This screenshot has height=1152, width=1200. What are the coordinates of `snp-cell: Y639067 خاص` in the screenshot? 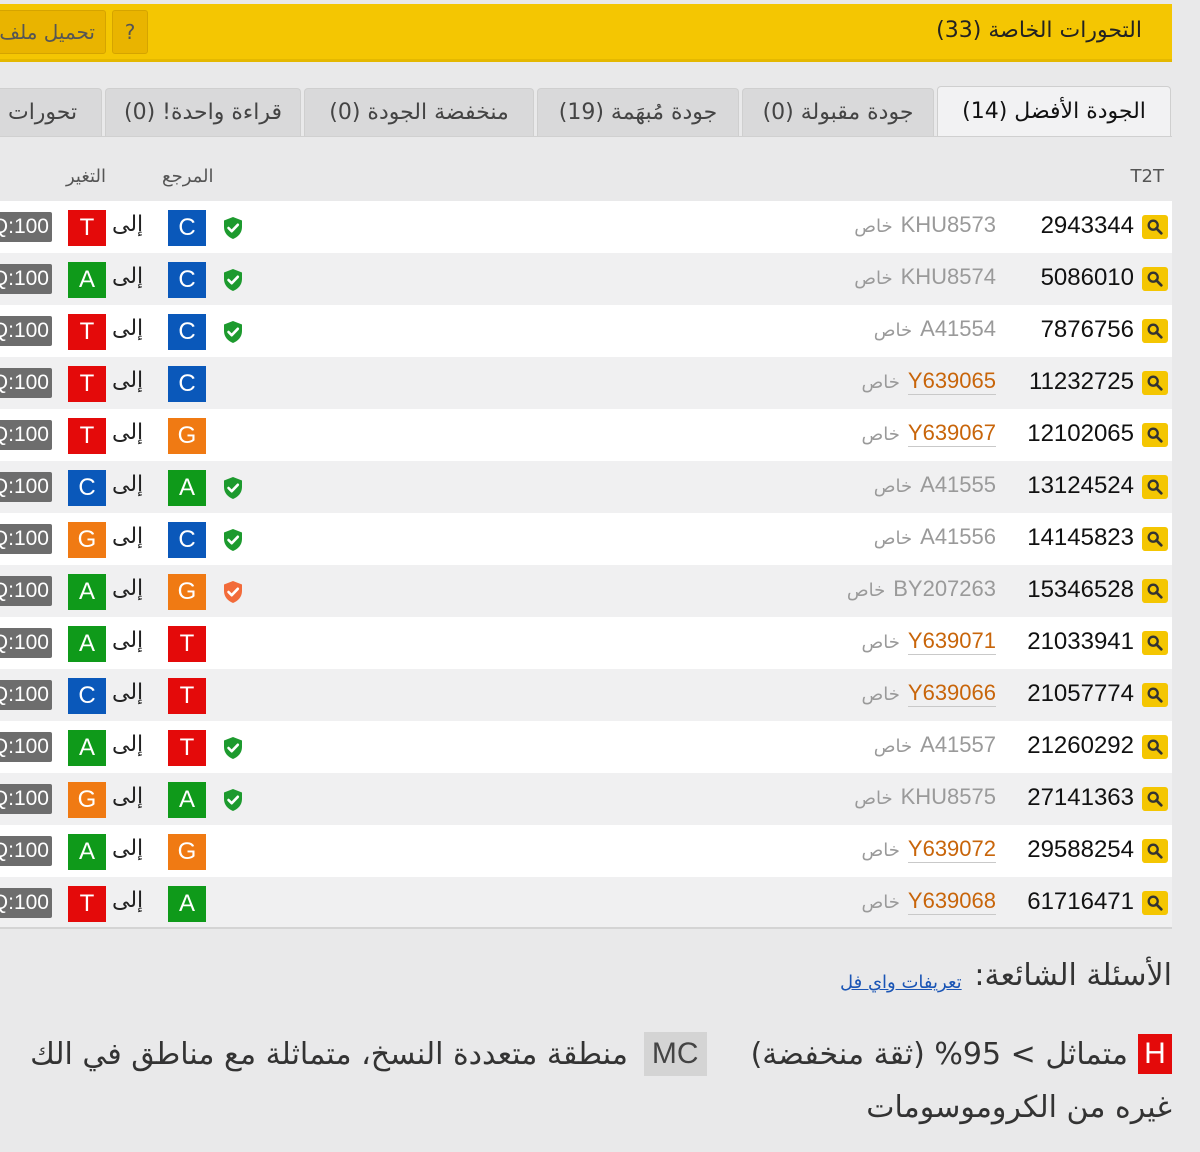 It's located at (928, 433).